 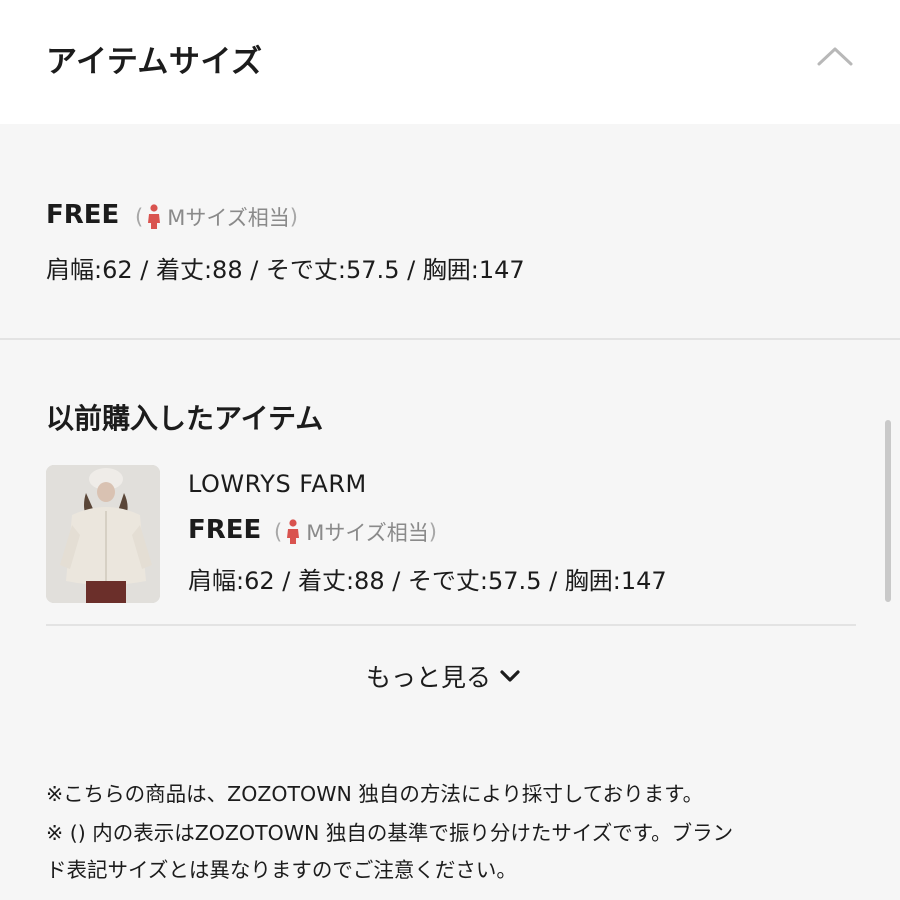 I want to click on item-brand: LOWRYS FARM, so click(x=277, y=484).